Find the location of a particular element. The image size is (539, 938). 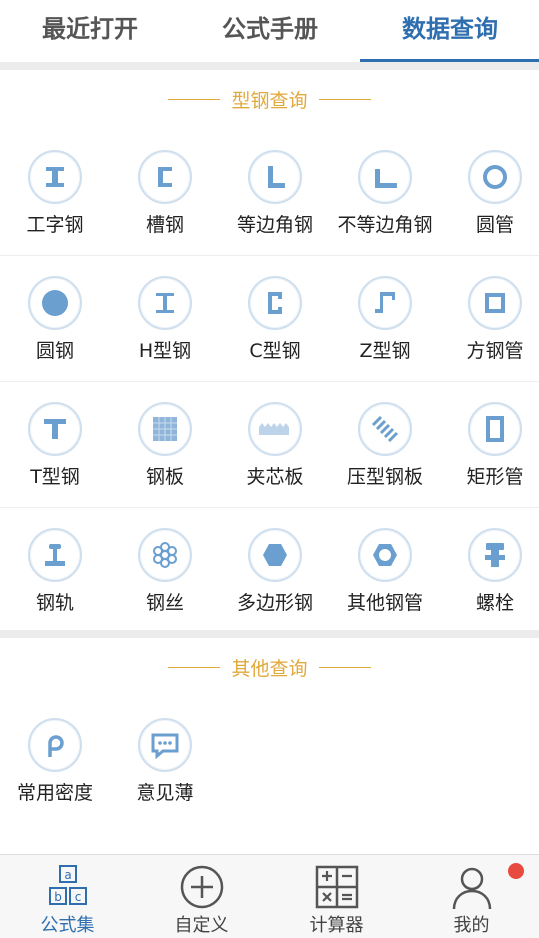

plus-circle-icon is located at coordinates (202, 887).